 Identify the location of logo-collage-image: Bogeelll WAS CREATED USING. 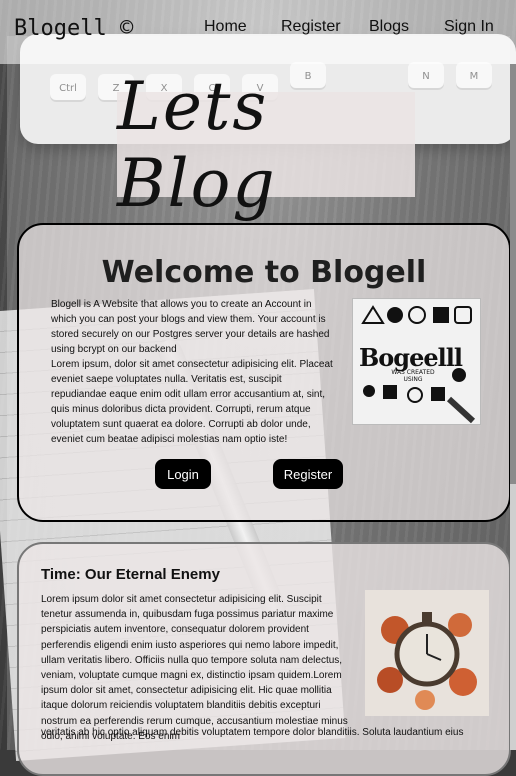
(416, 361).